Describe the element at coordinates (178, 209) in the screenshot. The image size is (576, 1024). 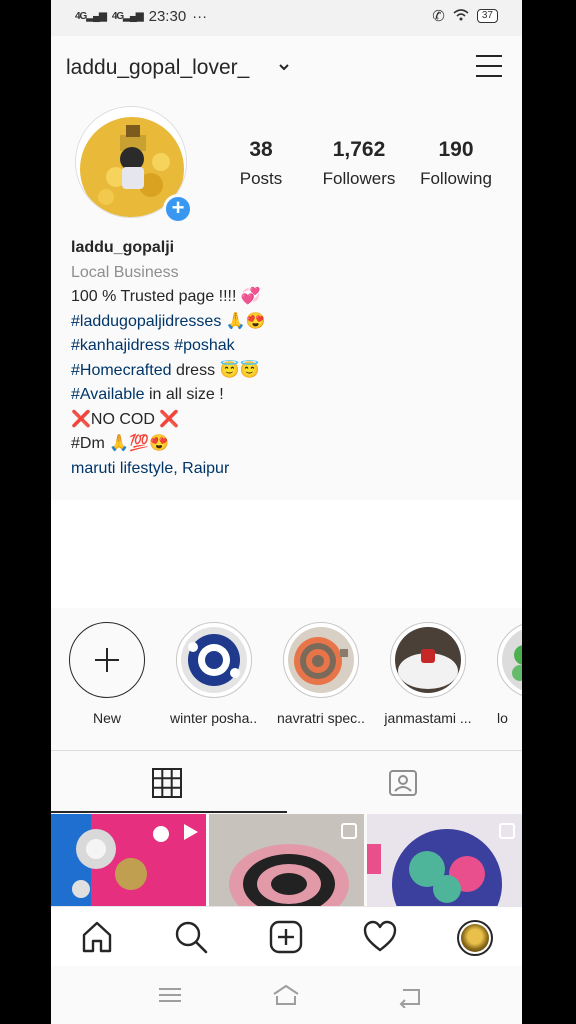
I see `add-story-plus-icon: +` at that location.